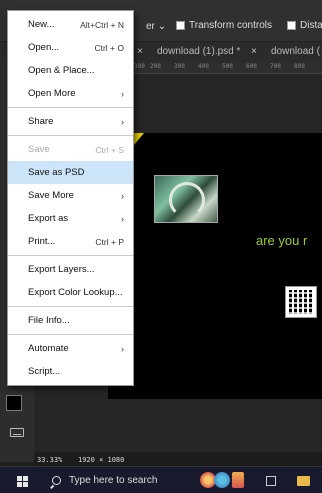  What do you see at coordinates (17, 432) in the screenshot?
I see `keyboard-icon` at bounding box center [17, 432].